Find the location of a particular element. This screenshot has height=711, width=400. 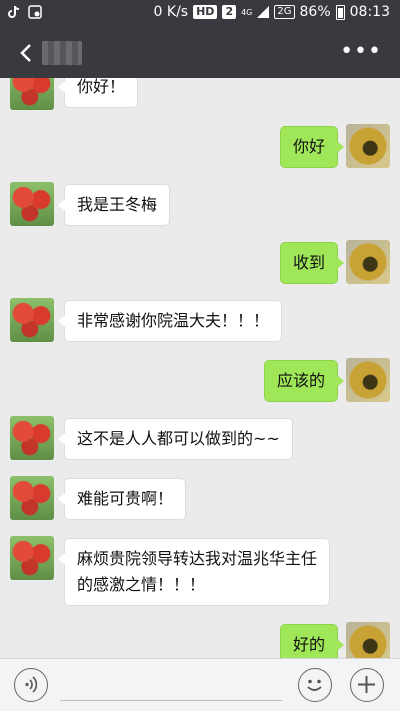

status-bar: 0 K/s HD 2 4G 2G 86% 08:13 is located at coordinates (200, 14).